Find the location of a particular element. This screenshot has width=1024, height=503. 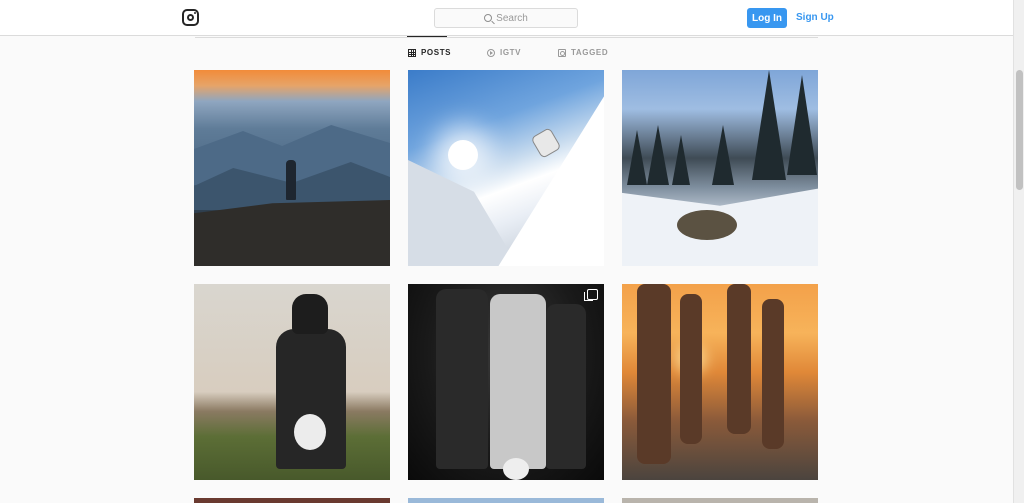

snowboarder-shape is located at coordinates (546, 143).